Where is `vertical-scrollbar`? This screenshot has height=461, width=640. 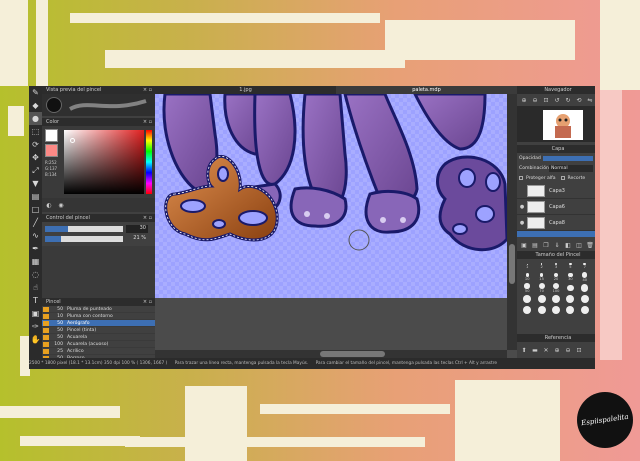 vertical-scrollbar is located at coordinates (512, 222).